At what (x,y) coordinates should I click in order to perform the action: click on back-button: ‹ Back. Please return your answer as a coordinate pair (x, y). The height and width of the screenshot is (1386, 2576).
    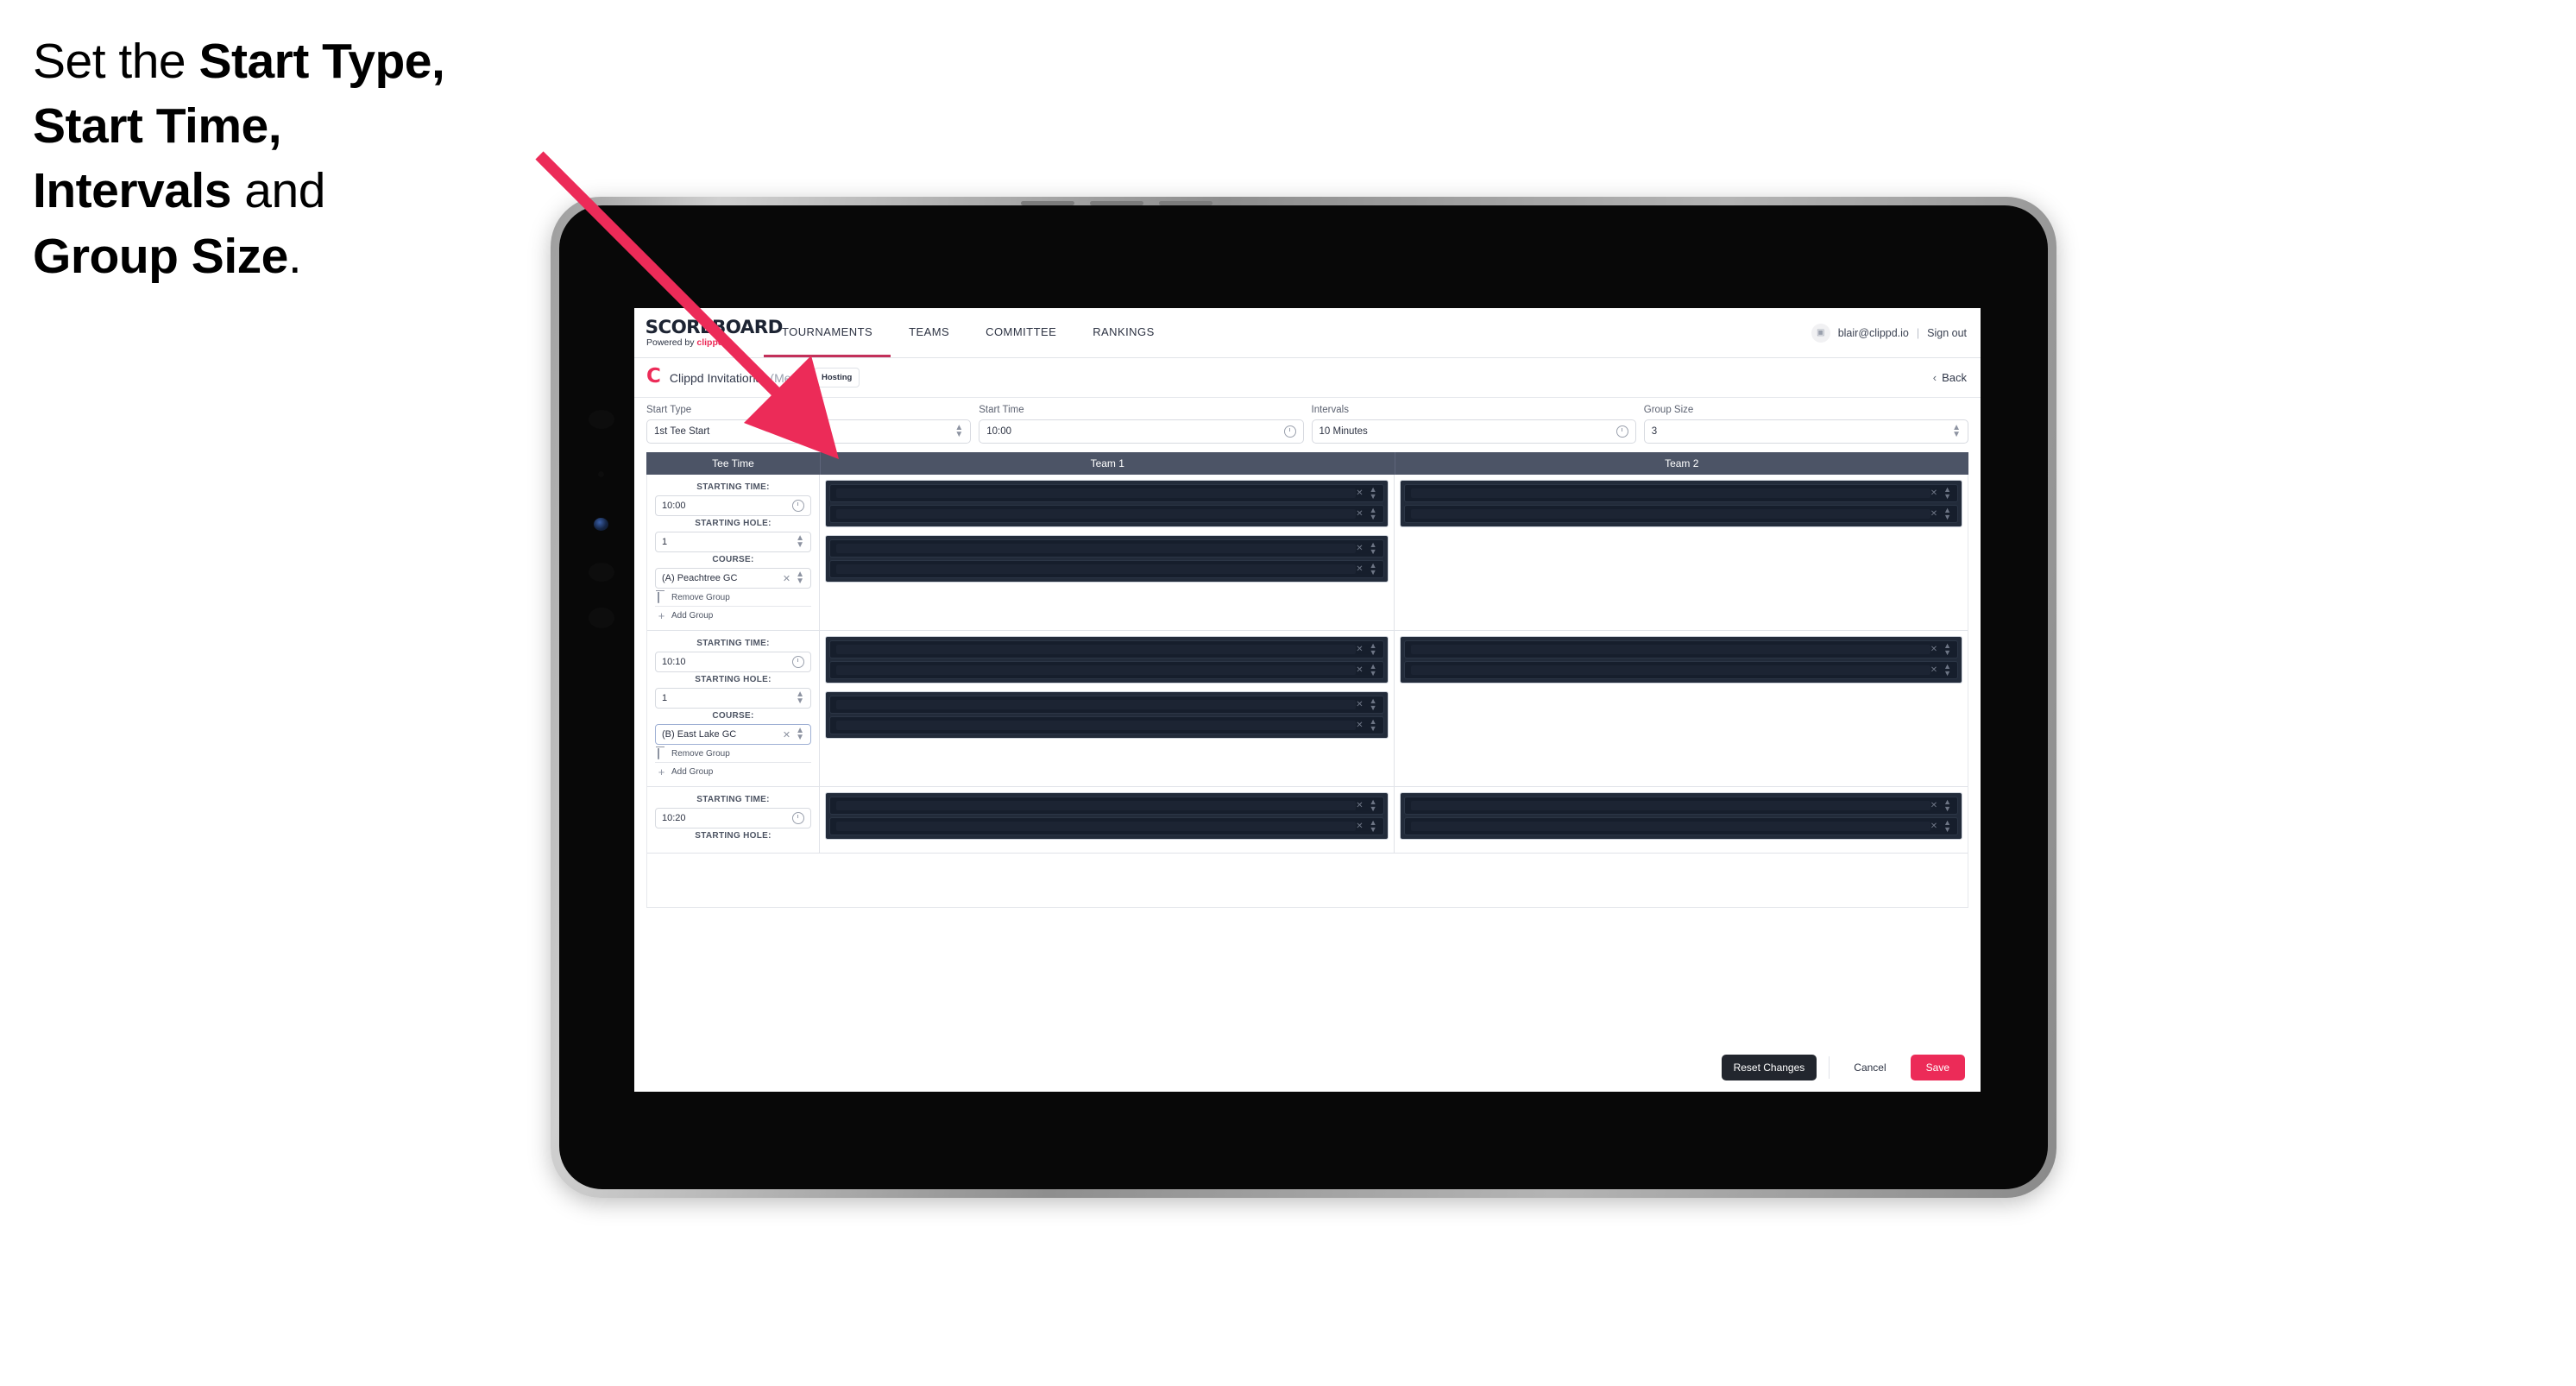
    Looking at the image, I should click on (1950, 377).